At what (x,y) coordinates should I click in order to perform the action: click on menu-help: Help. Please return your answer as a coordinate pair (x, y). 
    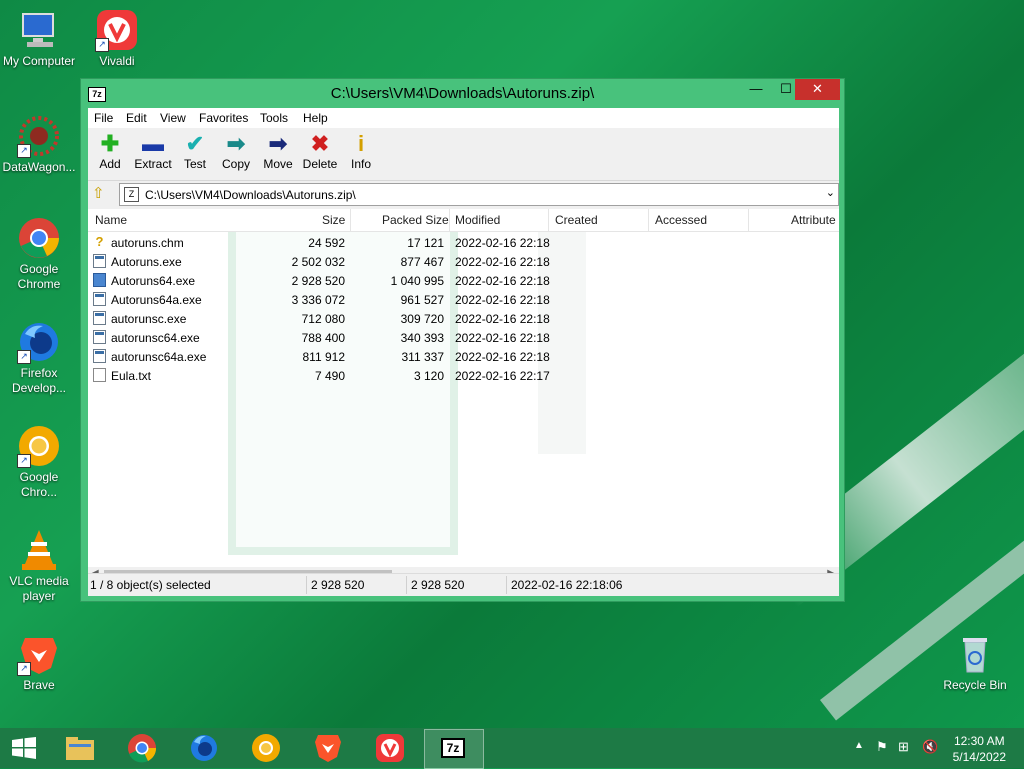
    Looking at the image, I should click on (315, 118).